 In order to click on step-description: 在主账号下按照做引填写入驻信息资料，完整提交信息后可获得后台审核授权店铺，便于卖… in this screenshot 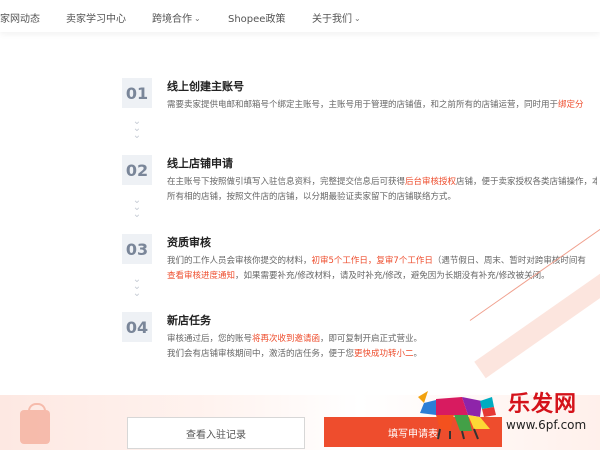, I will do `click(382, 189)`.